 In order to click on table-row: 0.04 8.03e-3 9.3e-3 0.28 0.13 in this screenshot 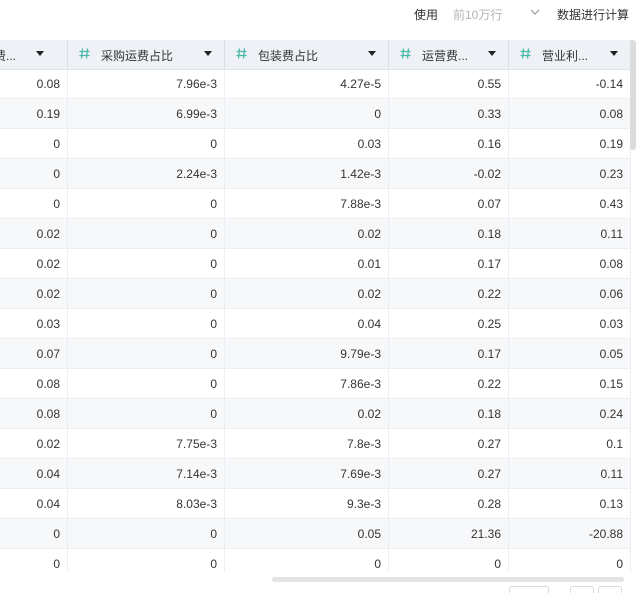, I will do `click(315, 504)`.